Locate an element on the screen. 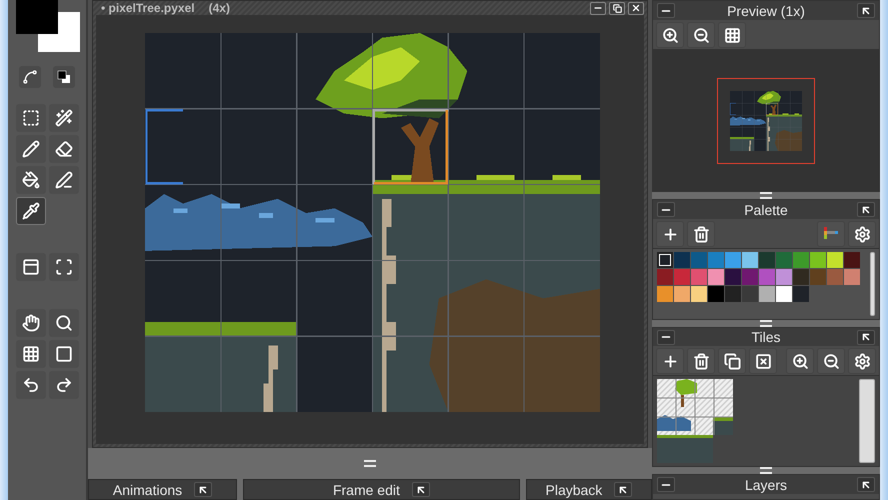 The height and width of the screenshot is (500, 888). panel-title: Palette is located at coordinates (766, 210).